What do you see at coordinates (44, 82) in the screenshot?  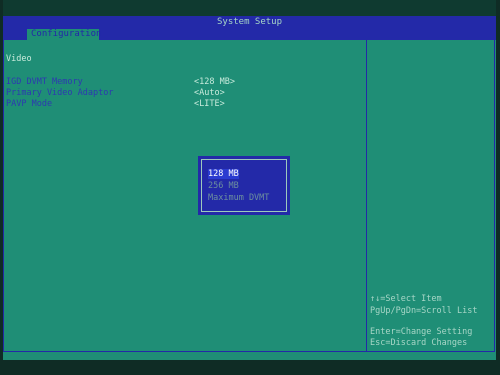 I see `setting-label-igd-dvmt-memory: IGD DVMT Memory` at bounding box center [44, 82].